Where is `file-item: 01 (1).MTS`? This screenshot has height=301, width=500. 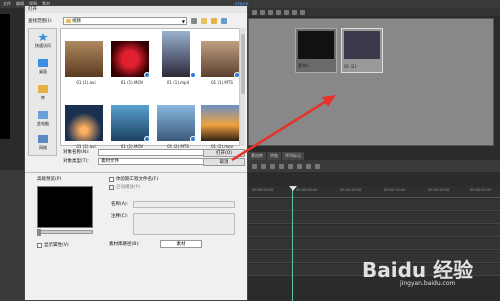
file-item: 01 (1).MTS is located at coordinates (222, 66).